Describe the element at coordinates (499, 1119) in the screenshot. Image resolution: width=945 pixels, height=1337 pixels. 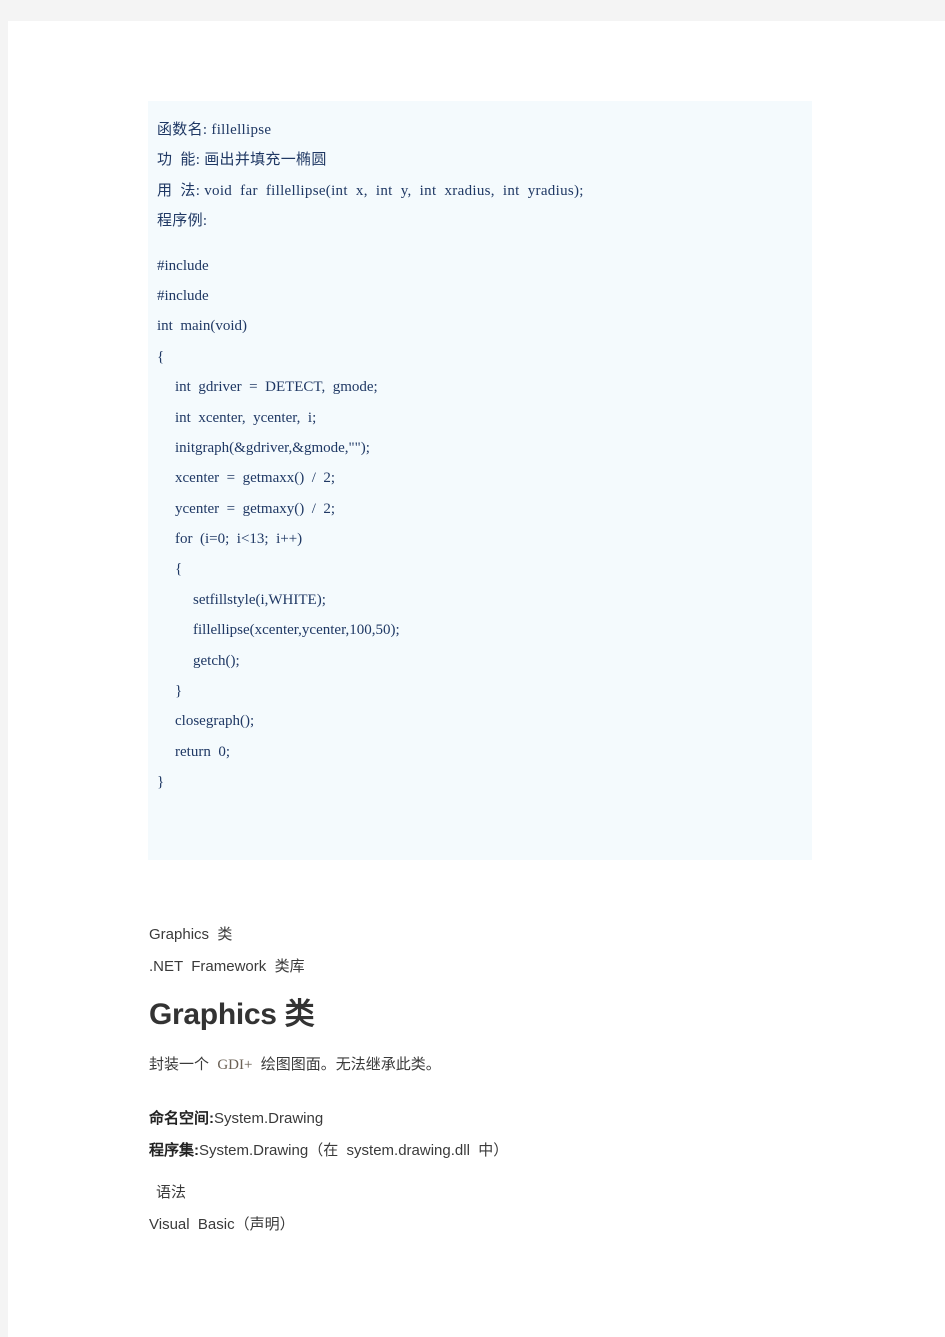
I see `namespace-row: 命名空间:System.Drawing` at that location.